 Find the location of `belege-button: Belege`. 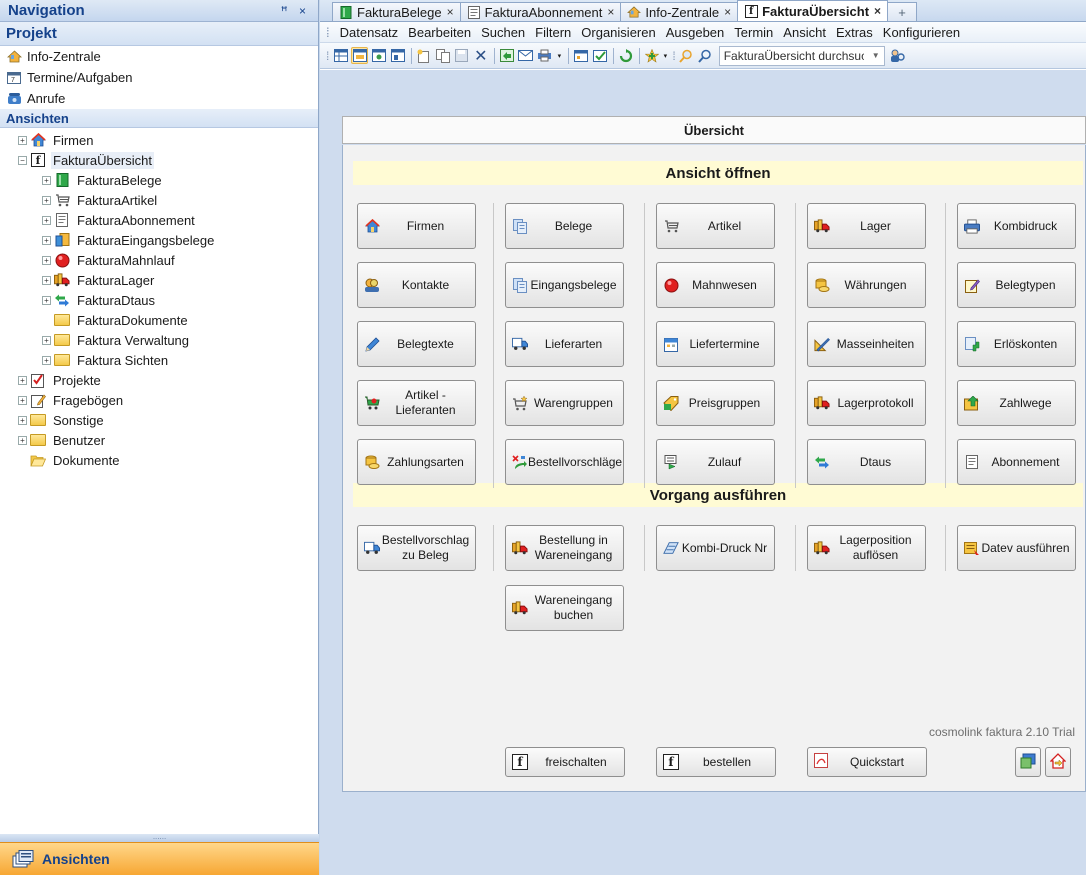

belege-button: Belege is located at coordinates (564, 226).